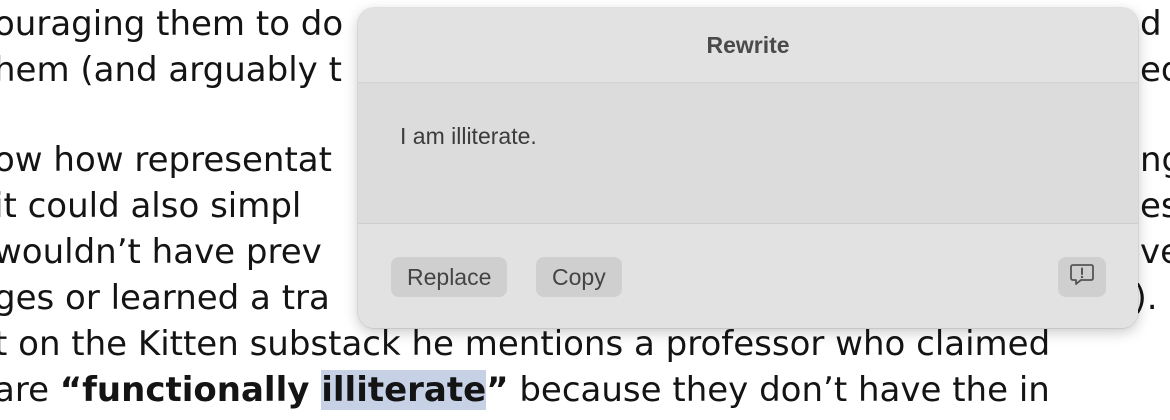 The width and height of the screenshot is (1170, 420). I want to click on popover-title: Rewrite, so click(748, 45).